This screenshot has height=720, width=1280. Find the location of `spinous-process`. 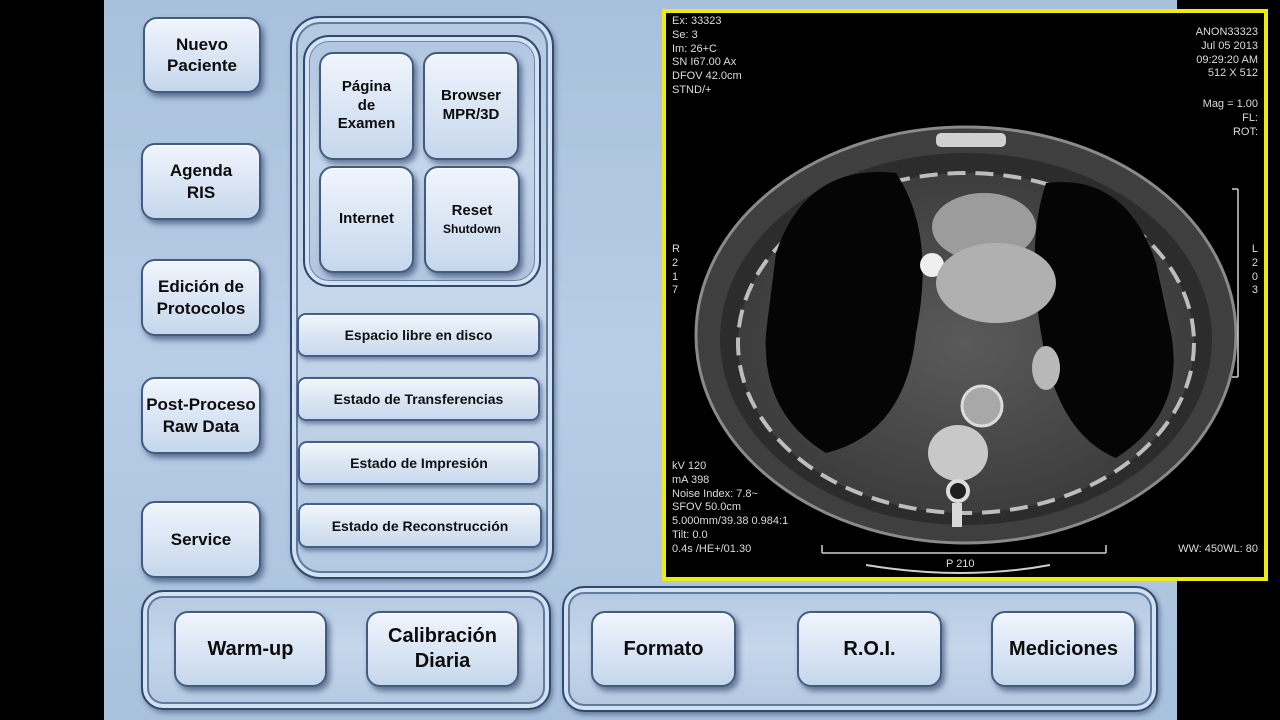

spinous-process is located at coordinates (957, 515).